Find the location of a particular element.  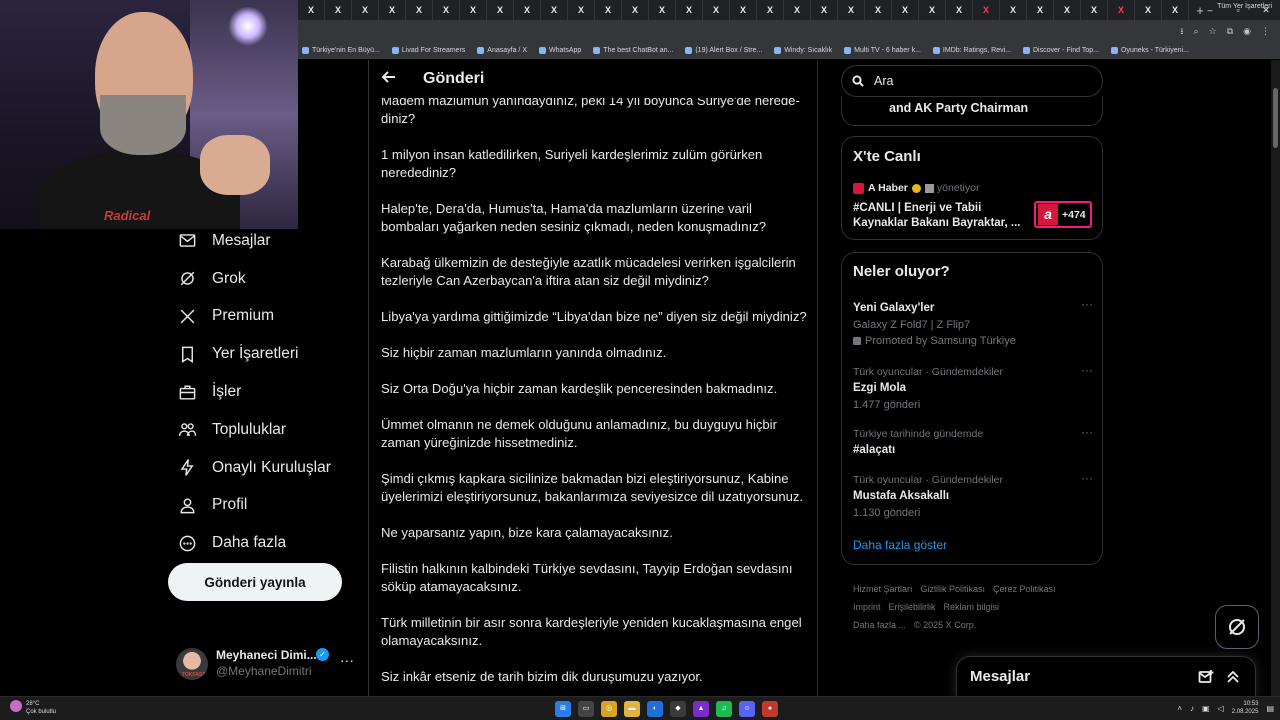

app-icon: ◆ is located at coordinates (678, 709).